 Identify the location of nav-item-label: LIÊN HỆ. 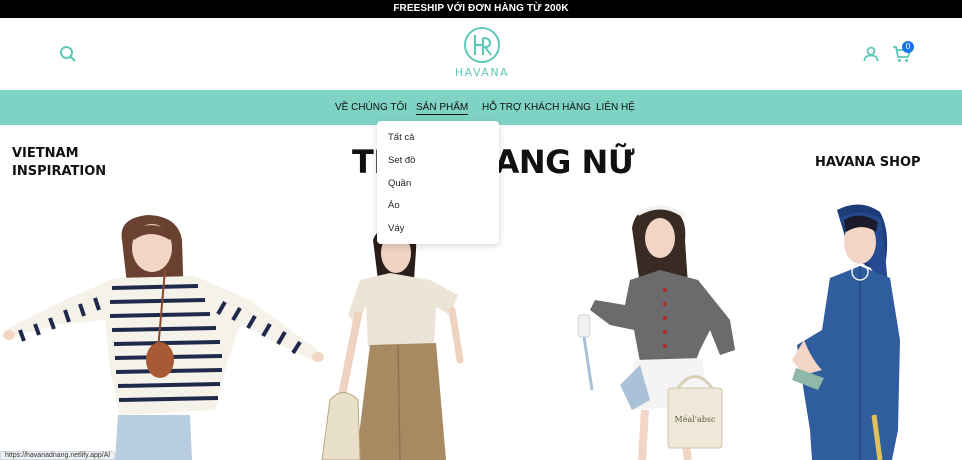
(615, 107).